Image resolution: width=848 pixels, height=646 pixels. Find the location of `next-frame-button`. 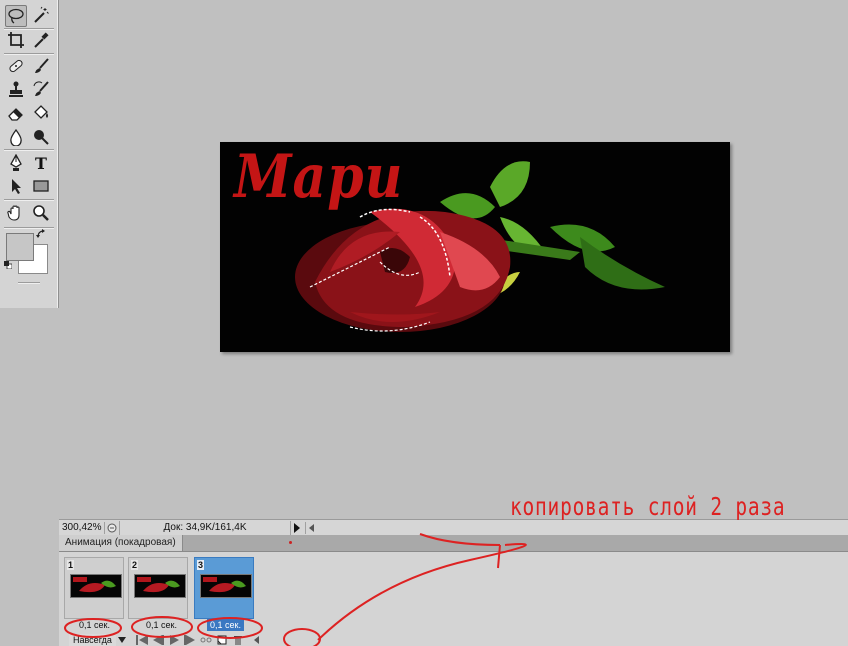

next-frame-button is located at coordinates (190, 640).